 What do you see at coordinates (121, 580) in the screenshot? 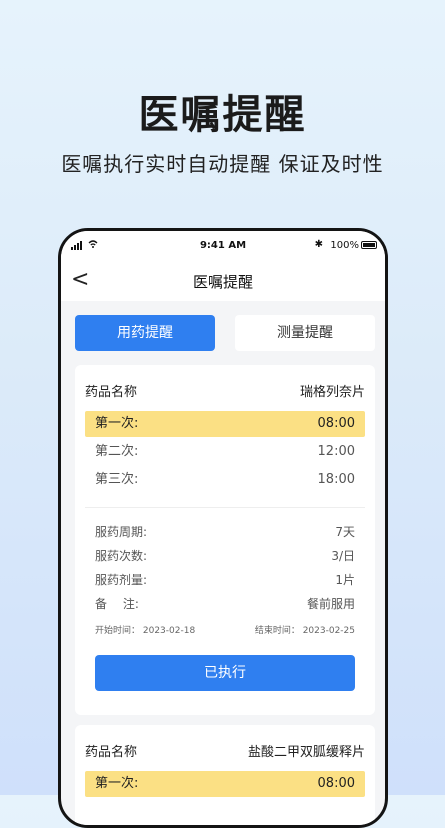
I see `info-label: 服药剂量:` at bounding box center [121, 580].